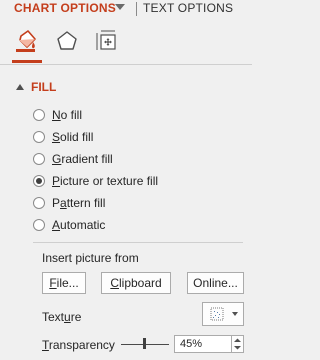 The width and height of the screenshot is (320, 360). Describe the element at coordinates (138, 242) in the screenshot. I see `section-divider` at that location.